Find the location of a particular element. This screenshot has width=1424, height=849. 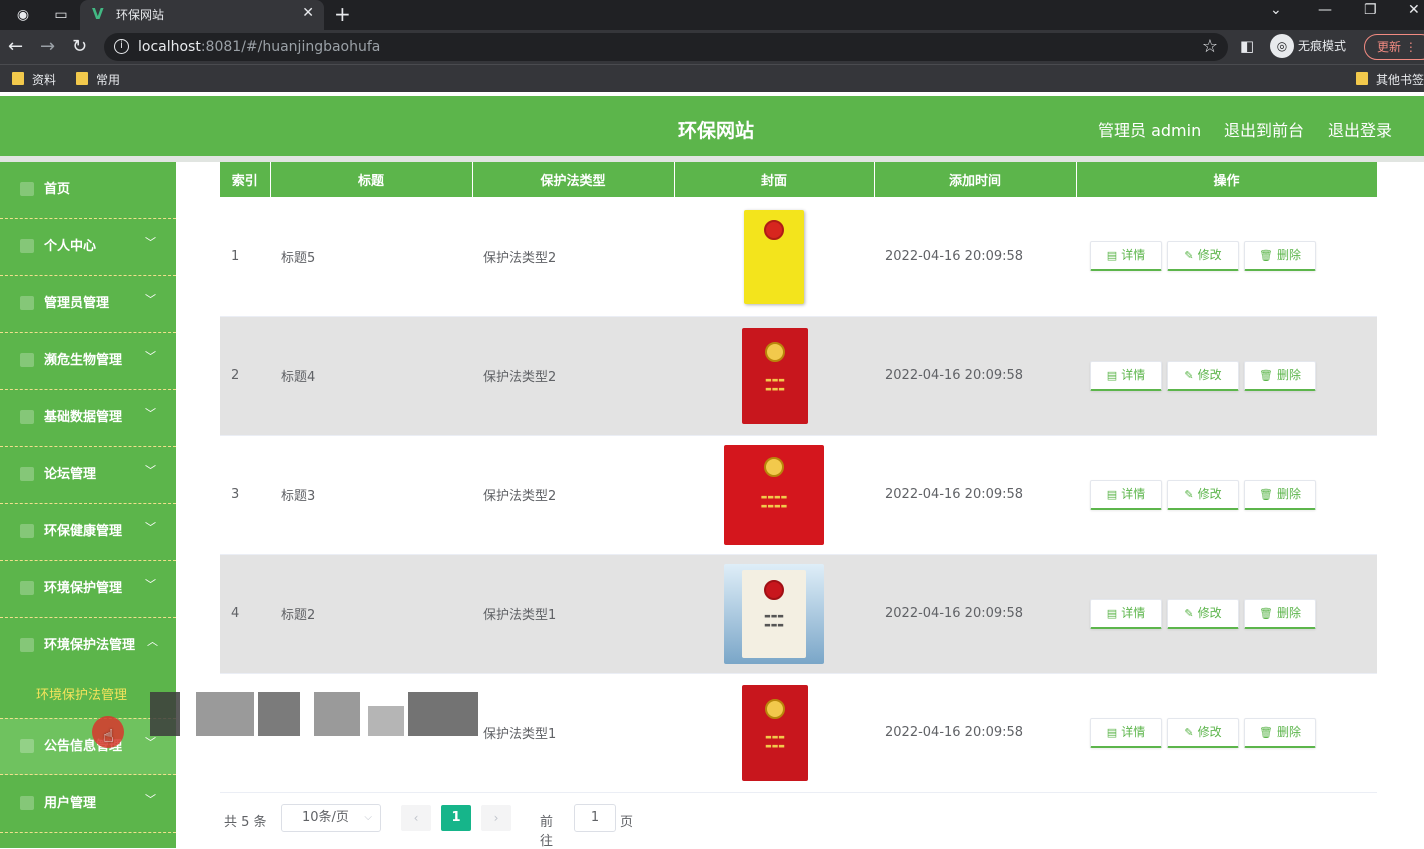

restore-button: ❐ is located at coordinates (1370, 10).